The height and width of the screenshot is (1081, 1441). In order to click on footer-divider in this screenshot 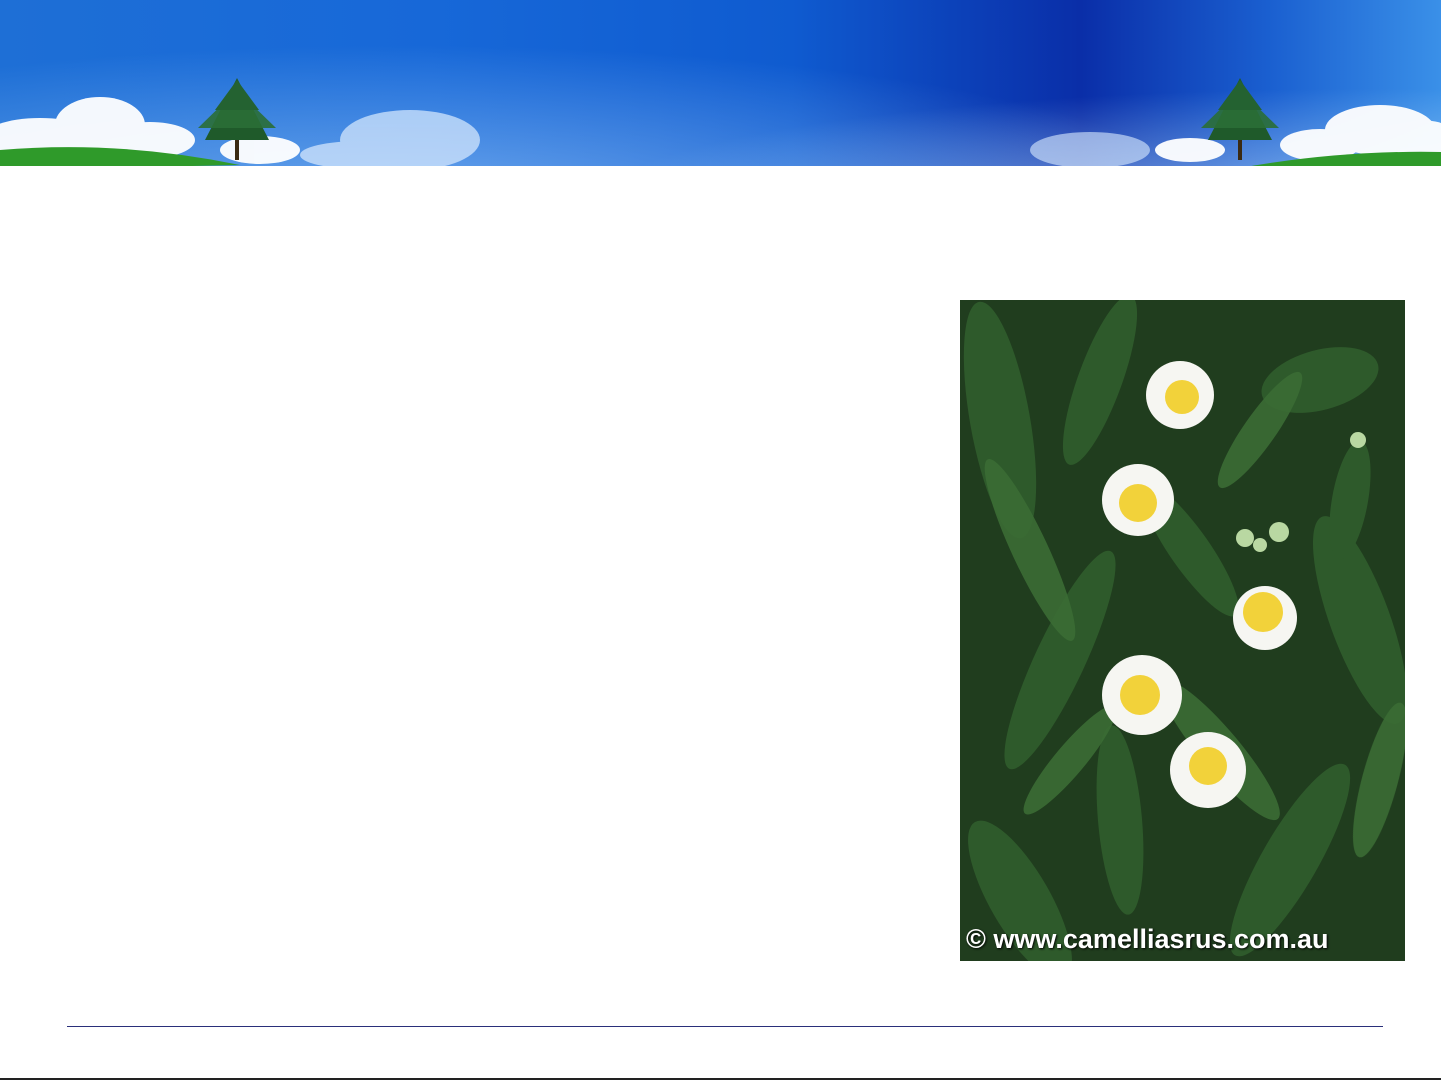, I will do `click(725, 1026)`.